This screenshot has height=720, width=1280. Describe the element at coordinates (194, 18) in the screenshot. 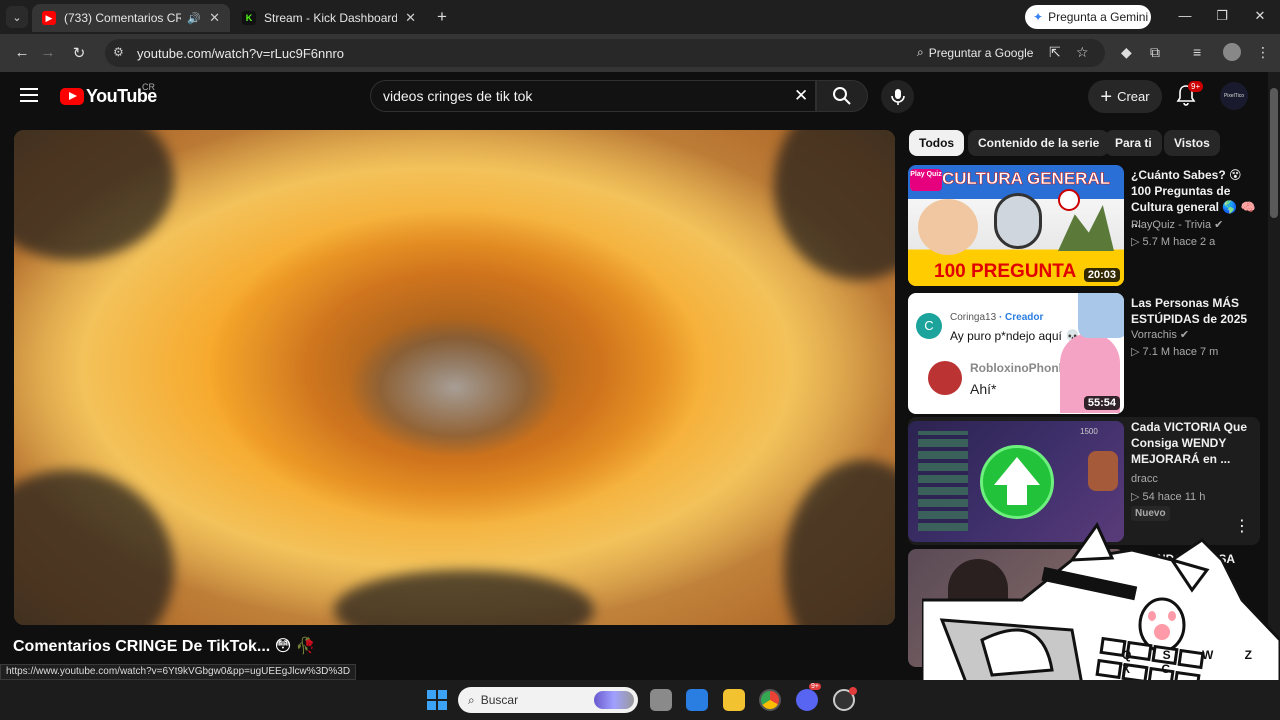

I see `speaker-icon: 🔊` at that location.